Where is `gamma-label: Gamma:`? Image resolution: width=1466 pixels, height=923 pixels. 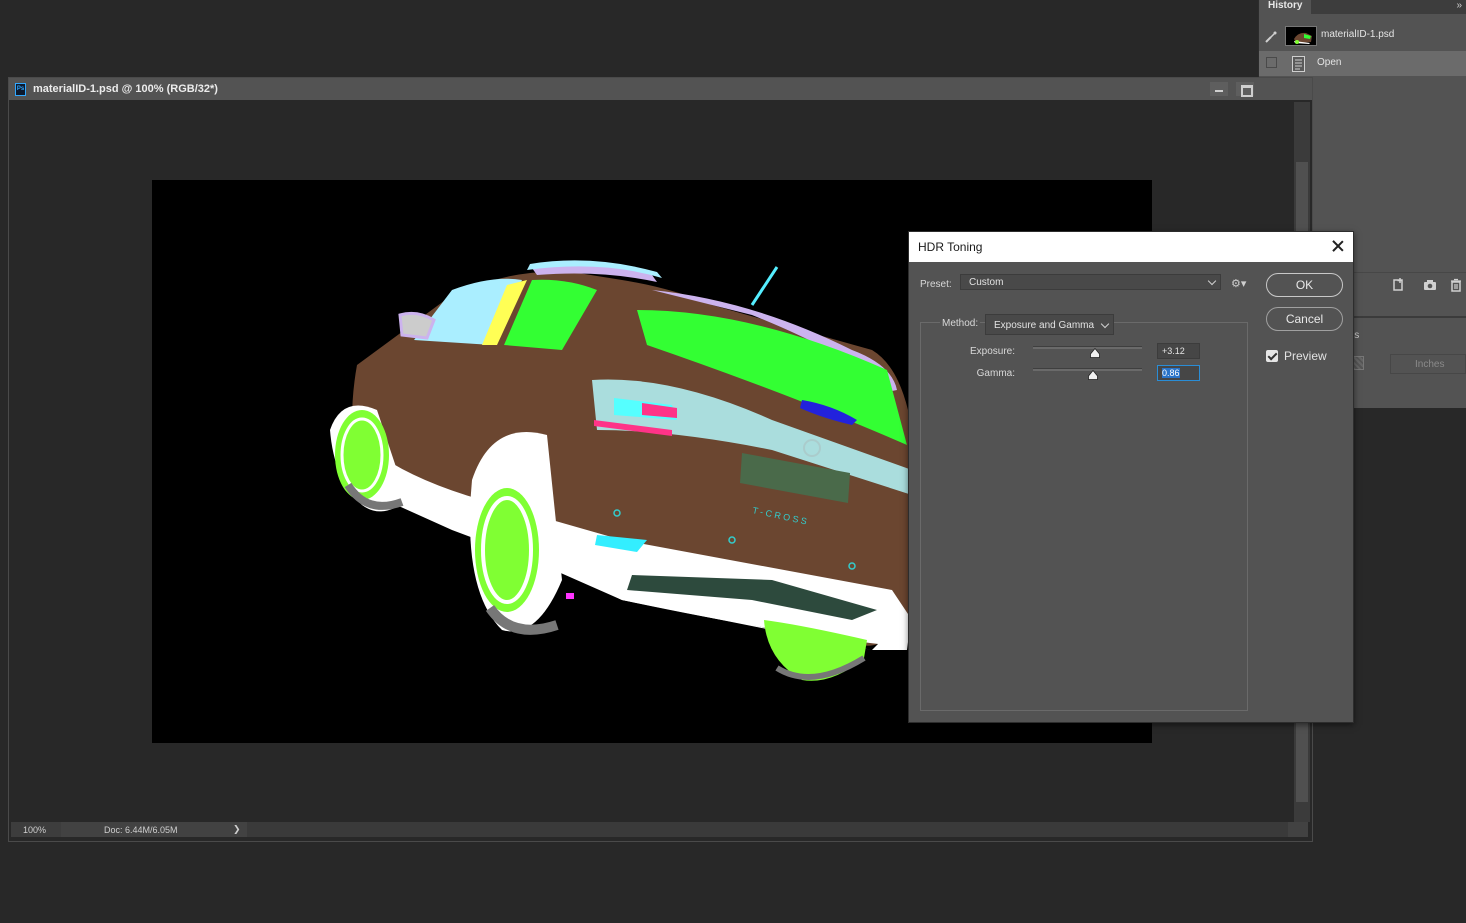 gamma-label: Gamma: is located at coordinates (995, 373).